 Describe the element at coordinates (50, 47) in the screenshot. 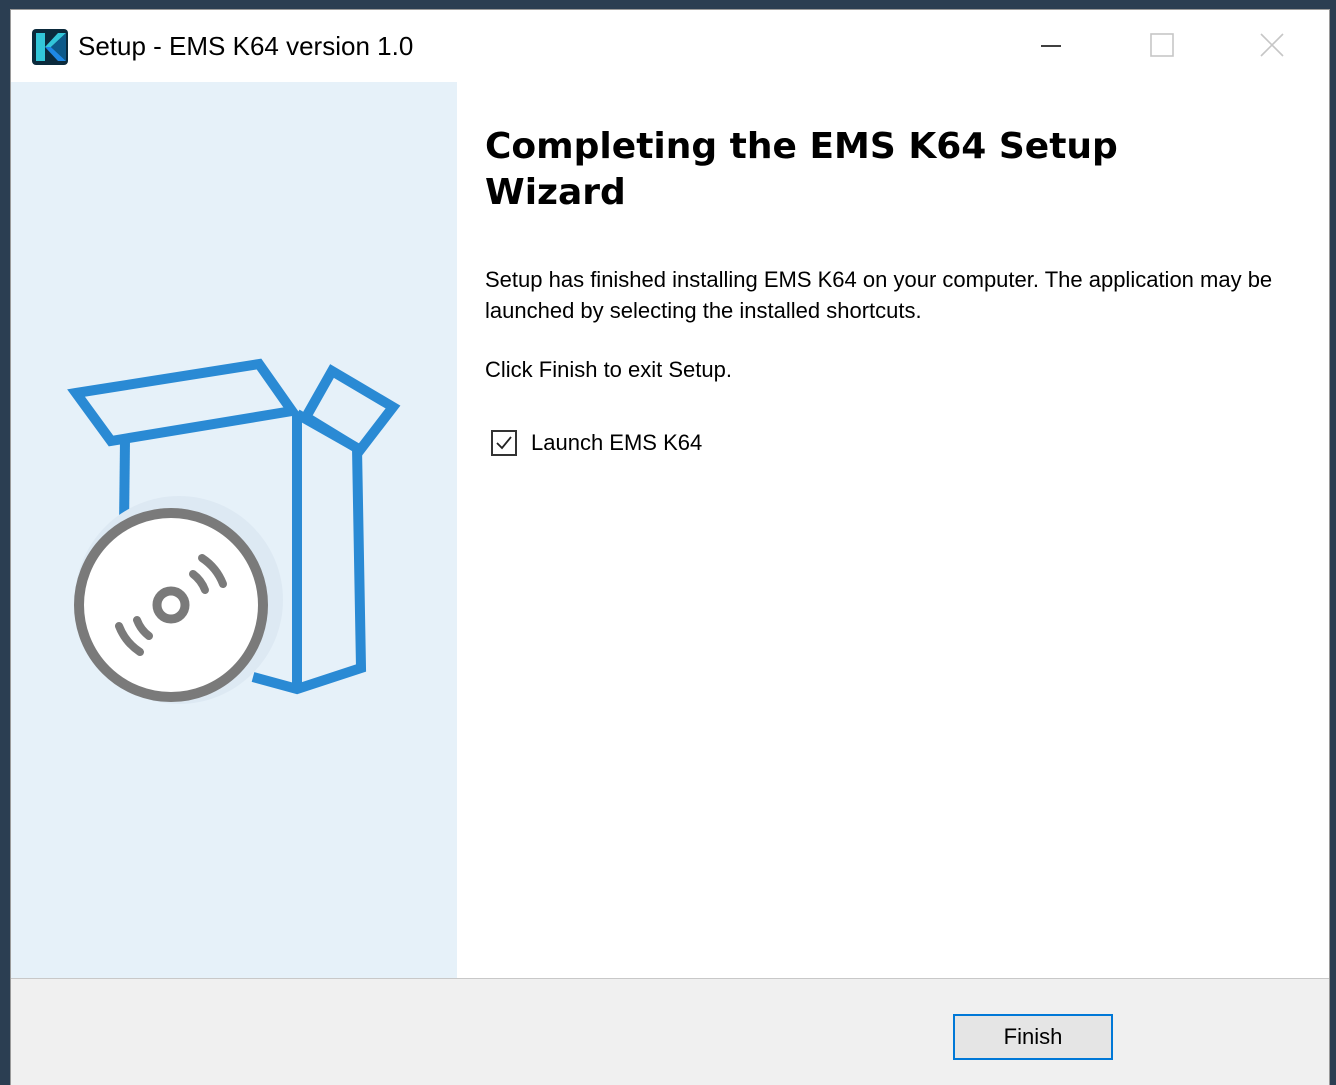

I see `app-icon` at that location.